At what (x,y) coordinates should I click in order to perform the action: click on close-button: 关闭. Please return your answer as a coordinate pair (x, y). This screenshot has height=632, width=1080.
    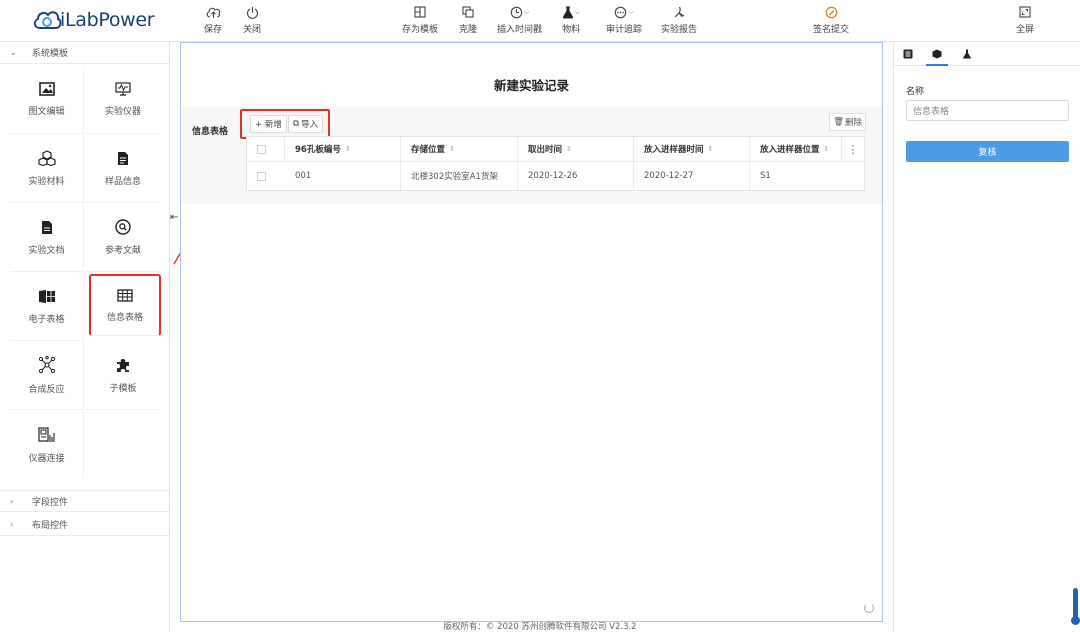
    Looking at the image, I should click on (252, 20).